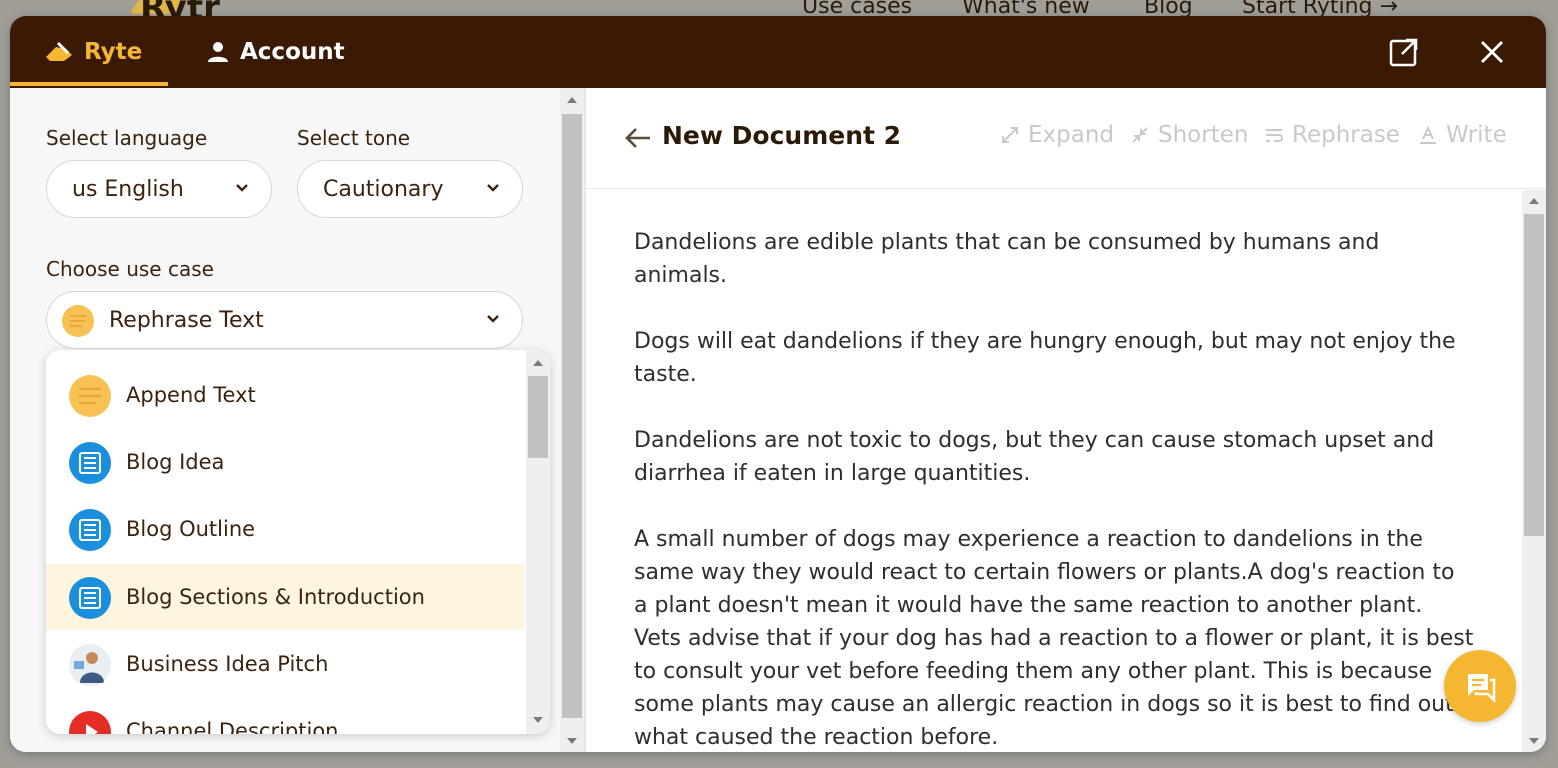  I want to click on tab-ryte: Ryte, so click(93, 52).